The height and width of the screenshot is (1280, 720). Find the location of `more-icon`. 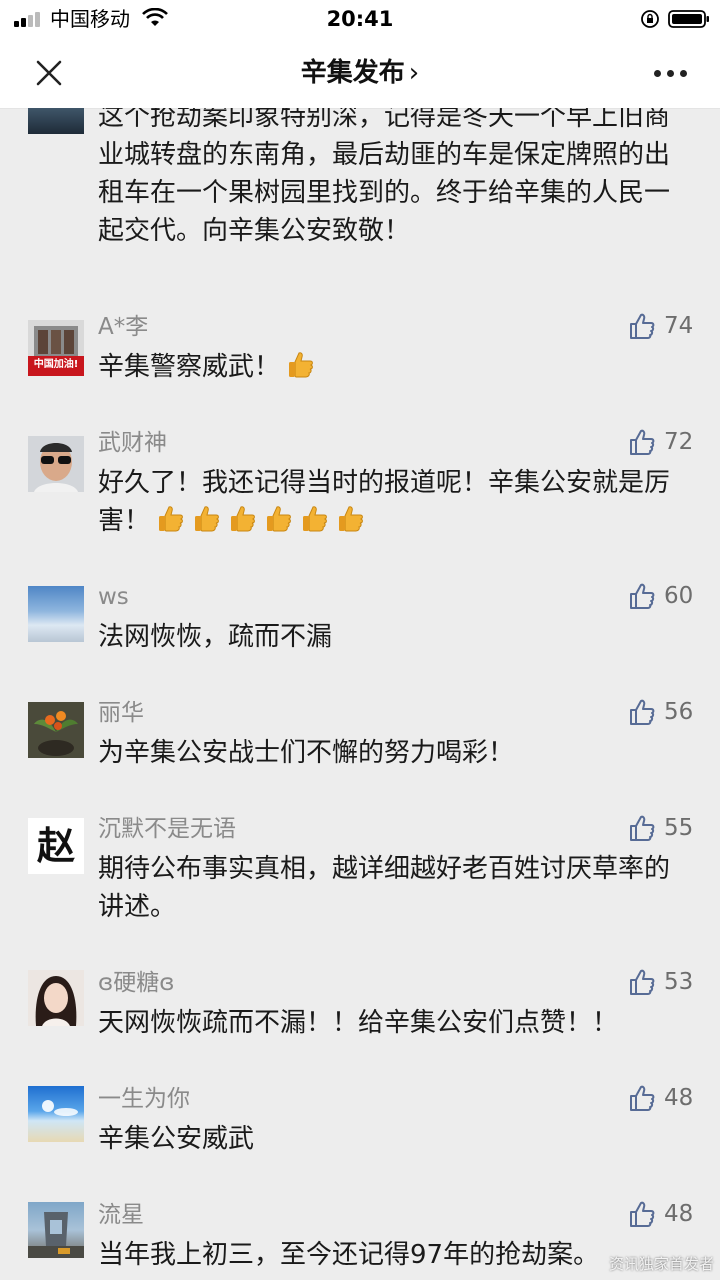

more-icon is located at coordinates (671, 73).